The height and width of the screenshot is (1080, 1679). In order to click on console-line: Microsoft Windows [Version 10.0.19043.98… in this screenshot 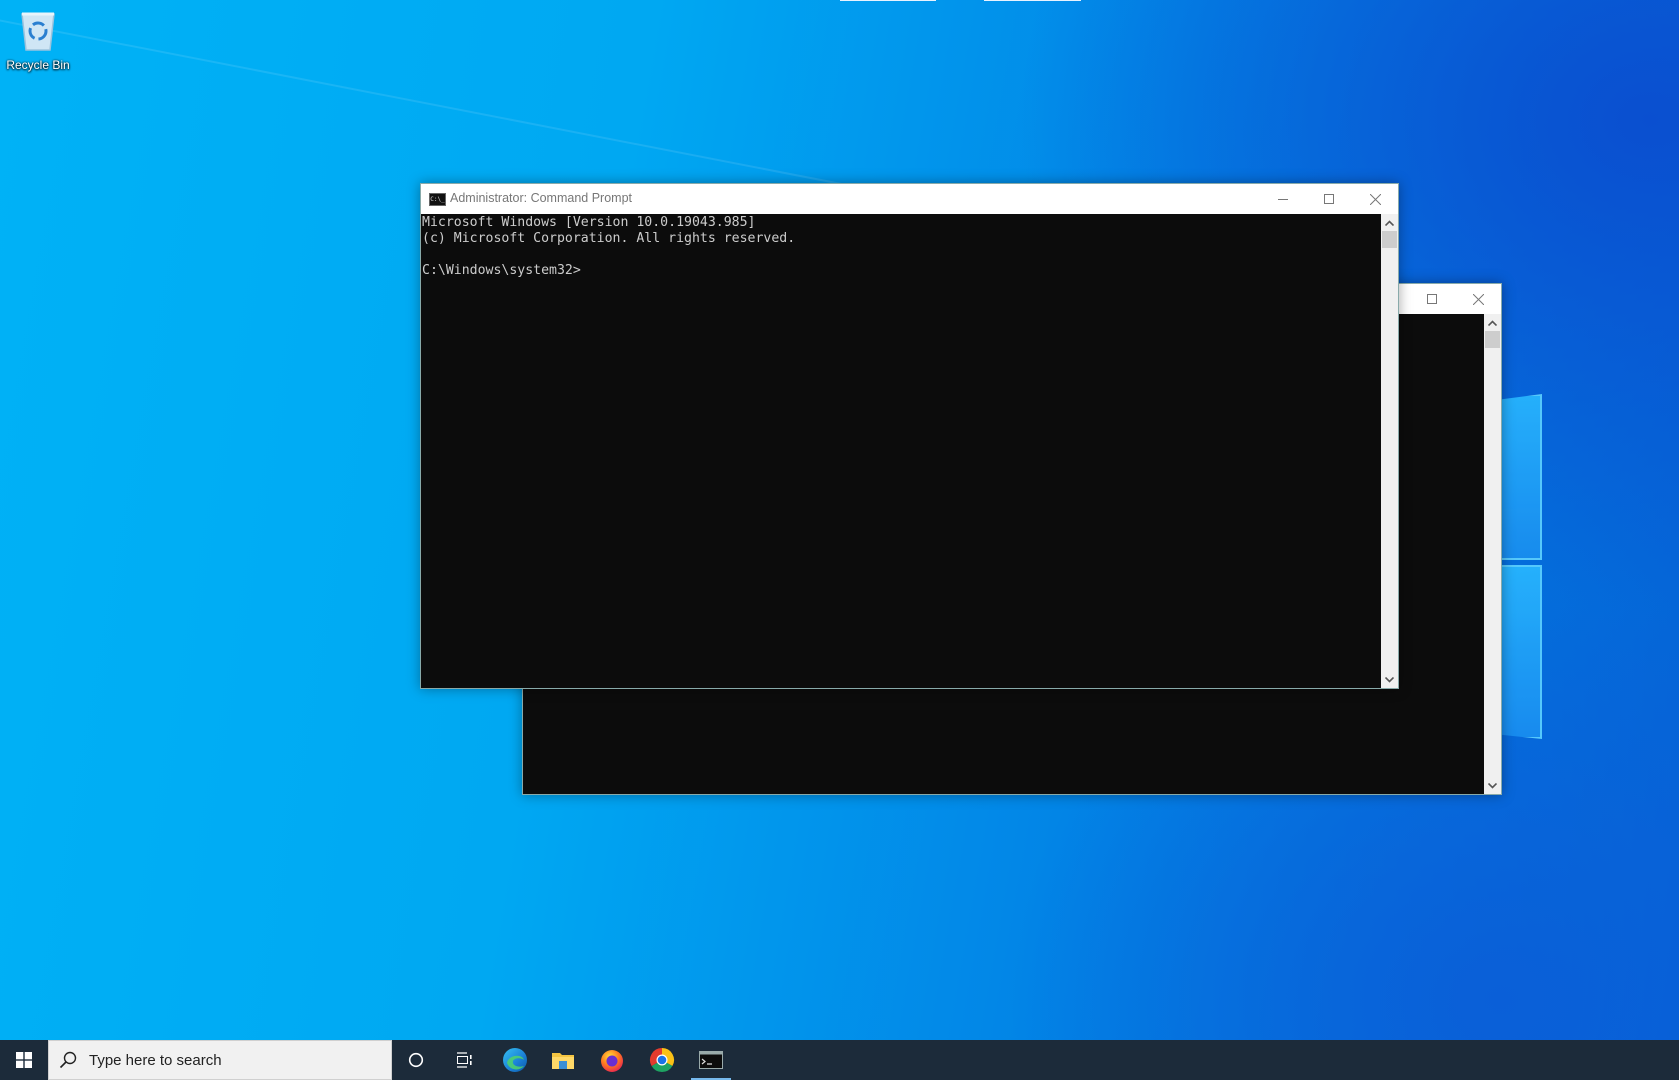, I will do `click(589, 222)`.